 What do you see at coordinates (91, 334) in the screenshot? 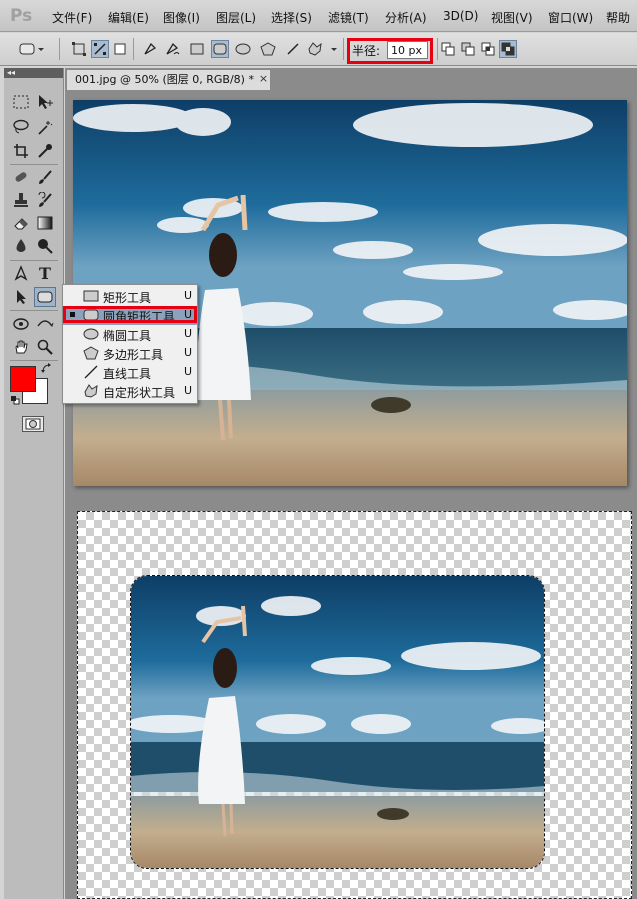
I see `ellipse-icon` at bounding box center [91, 334].